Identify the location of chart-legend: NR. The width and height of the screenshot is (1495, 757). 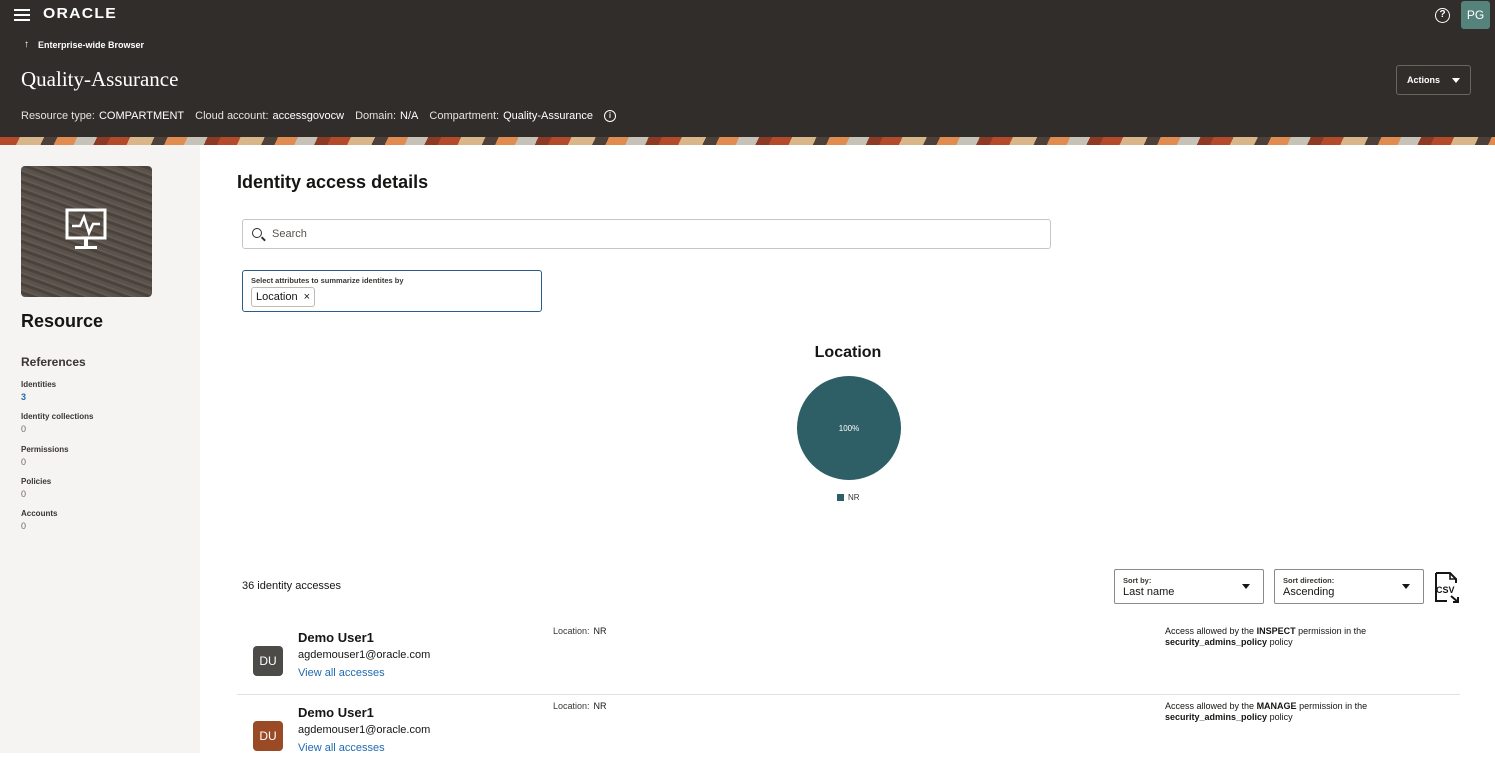
(848, 497).